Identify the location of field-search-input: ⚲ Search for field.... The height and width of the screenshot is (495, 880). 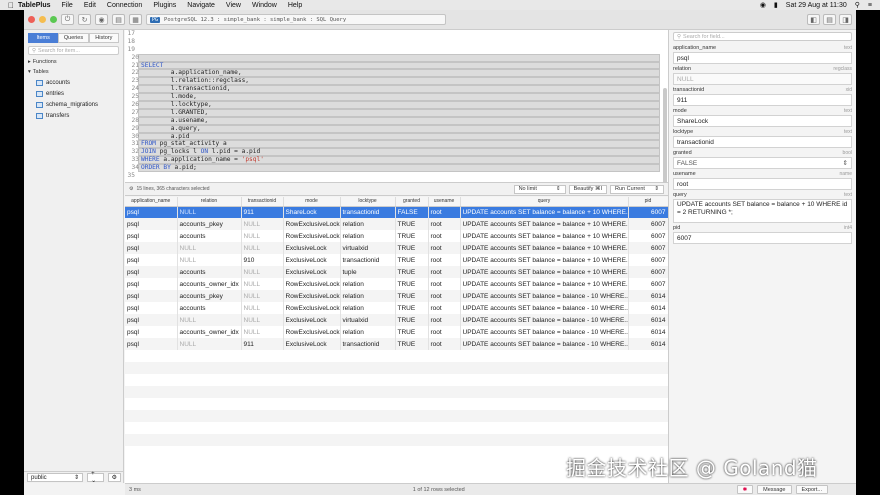
(762, 36).